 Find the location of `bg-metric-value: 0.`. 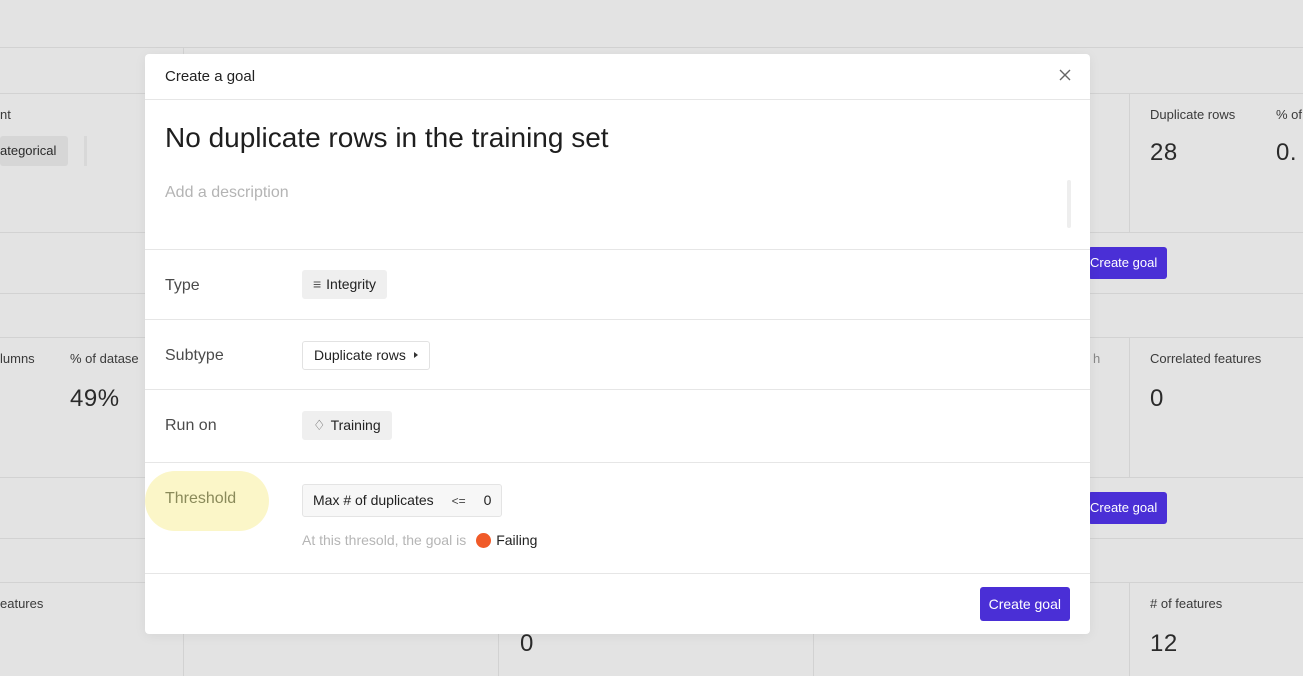

bg-metric-value: 0. is located at coordinates (1287, 152).